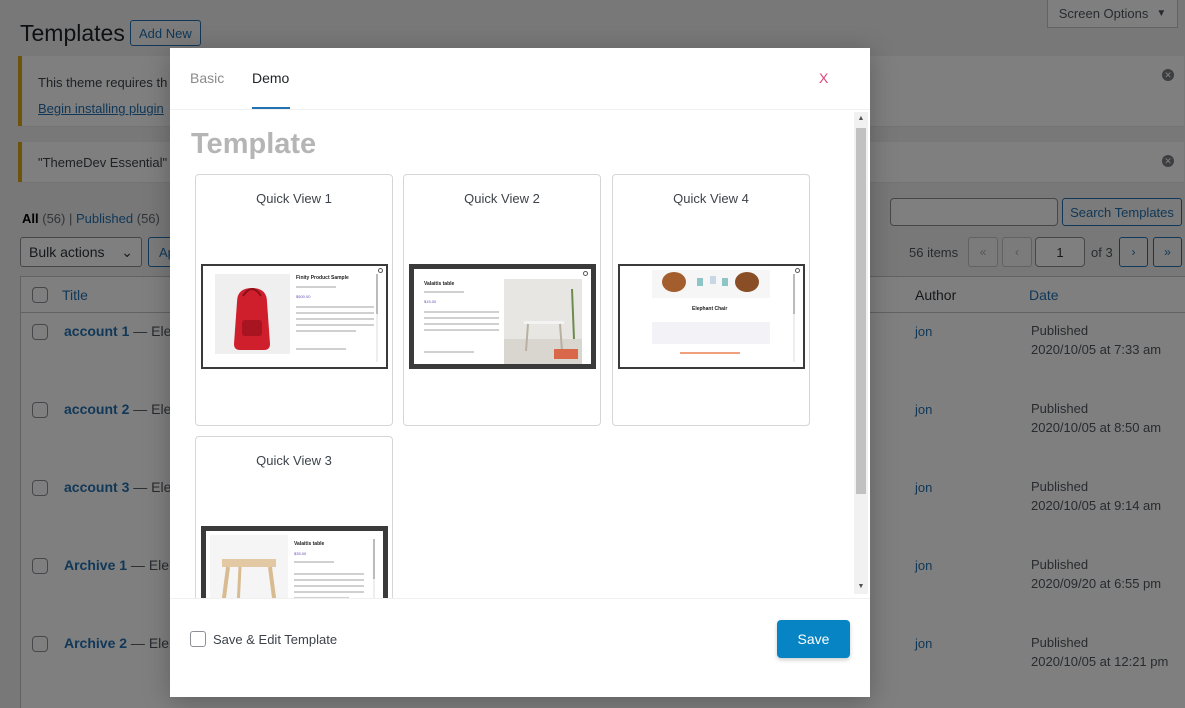 The image size is (1185, 708). Describe the element at coordinates (520, 79) in the screenshot. I see `modal-tabs: Basic Demo X` at that location.